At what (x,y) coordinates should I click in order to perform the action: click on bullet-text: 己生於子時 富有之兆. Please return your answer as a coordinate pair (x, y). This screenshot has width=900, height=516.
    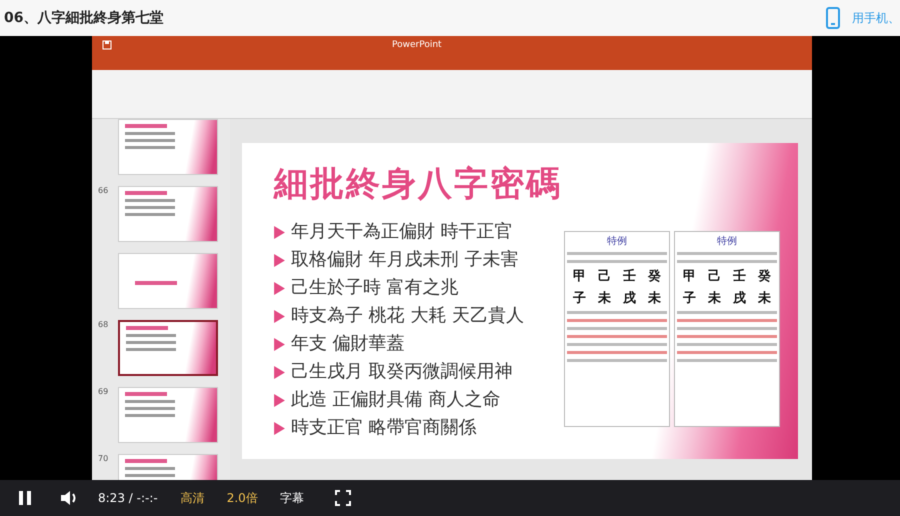
    Looking at the image, I should click on (375, 288).